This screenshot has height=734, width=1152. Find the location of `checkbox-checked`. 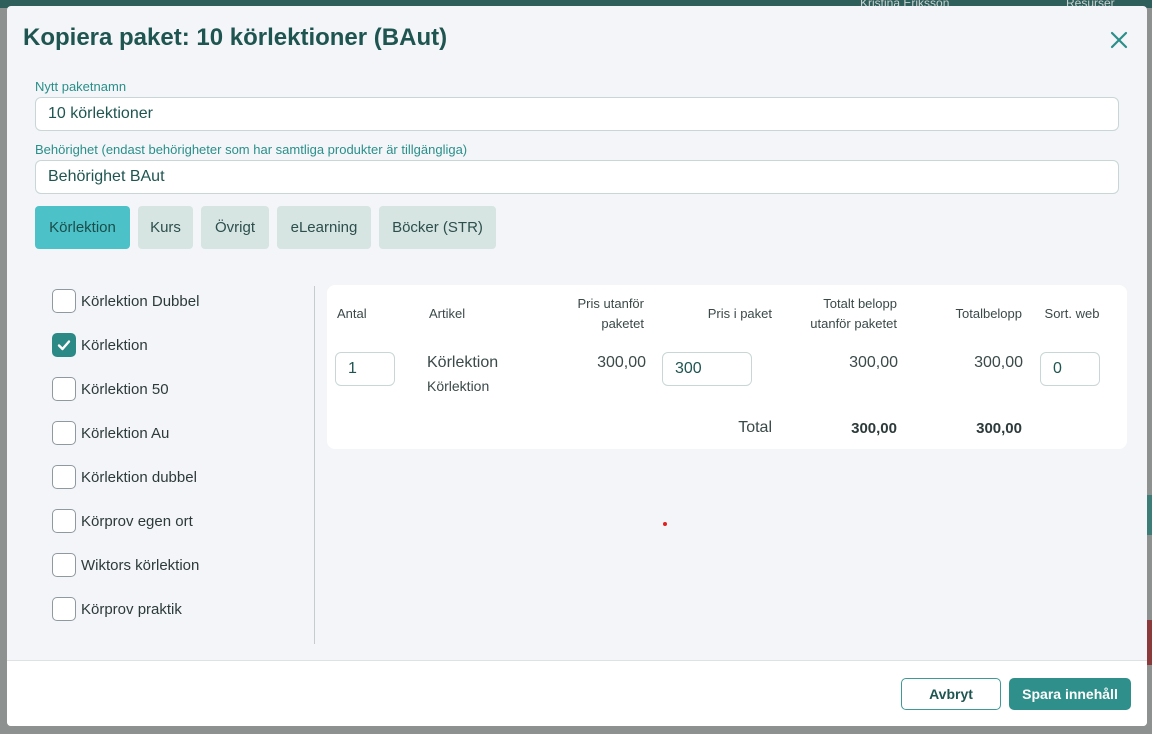

checkbox-checked is located at coordinates (64, 345).